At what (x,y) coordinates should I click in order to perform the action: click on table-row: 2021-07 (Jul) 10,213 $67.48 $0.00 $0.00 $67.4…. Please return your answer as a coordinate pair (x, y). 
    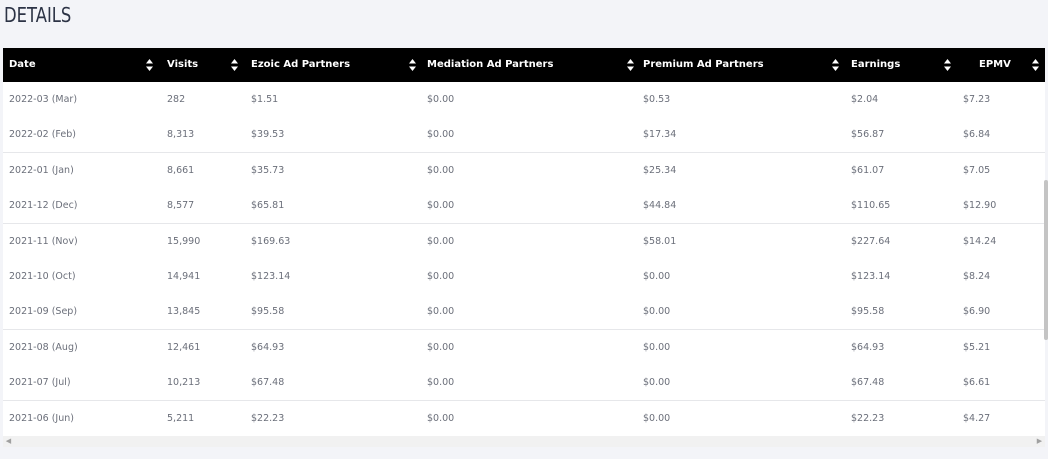
    Looking at the image, I should click on (524, 383).